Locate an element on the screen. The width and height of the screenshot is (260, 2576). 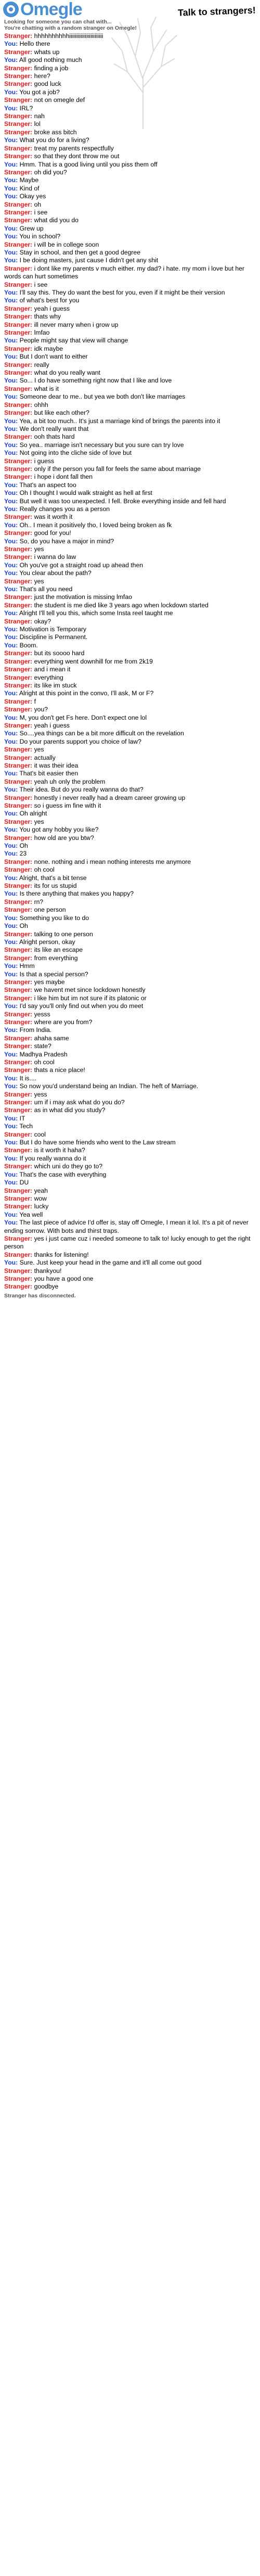
you-message: You: Something you like to do is located at coordinates (130, 918).